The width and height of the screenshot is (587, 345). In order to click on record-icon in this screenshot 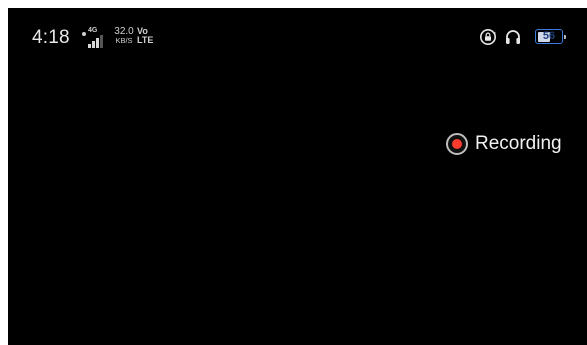, I will do `click(457, 144)`.